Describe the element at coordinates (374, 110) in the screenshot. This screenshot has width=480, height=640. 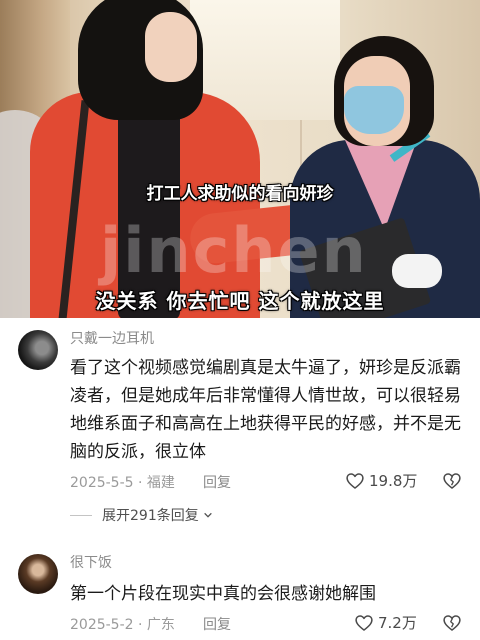
I see `nurse-face-mask` at that location.